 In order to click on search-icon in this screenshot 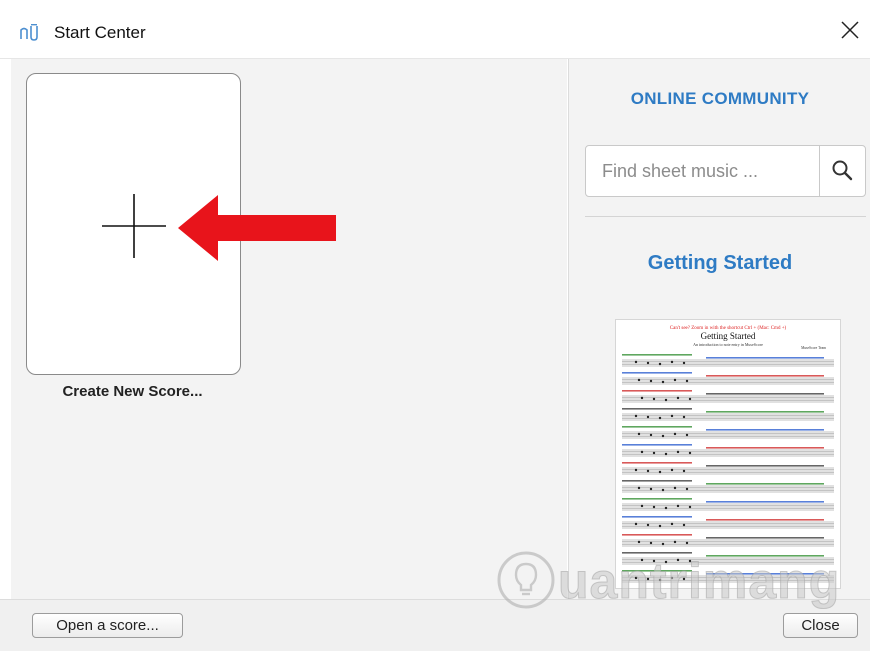, I will do `click(842, 170)`.